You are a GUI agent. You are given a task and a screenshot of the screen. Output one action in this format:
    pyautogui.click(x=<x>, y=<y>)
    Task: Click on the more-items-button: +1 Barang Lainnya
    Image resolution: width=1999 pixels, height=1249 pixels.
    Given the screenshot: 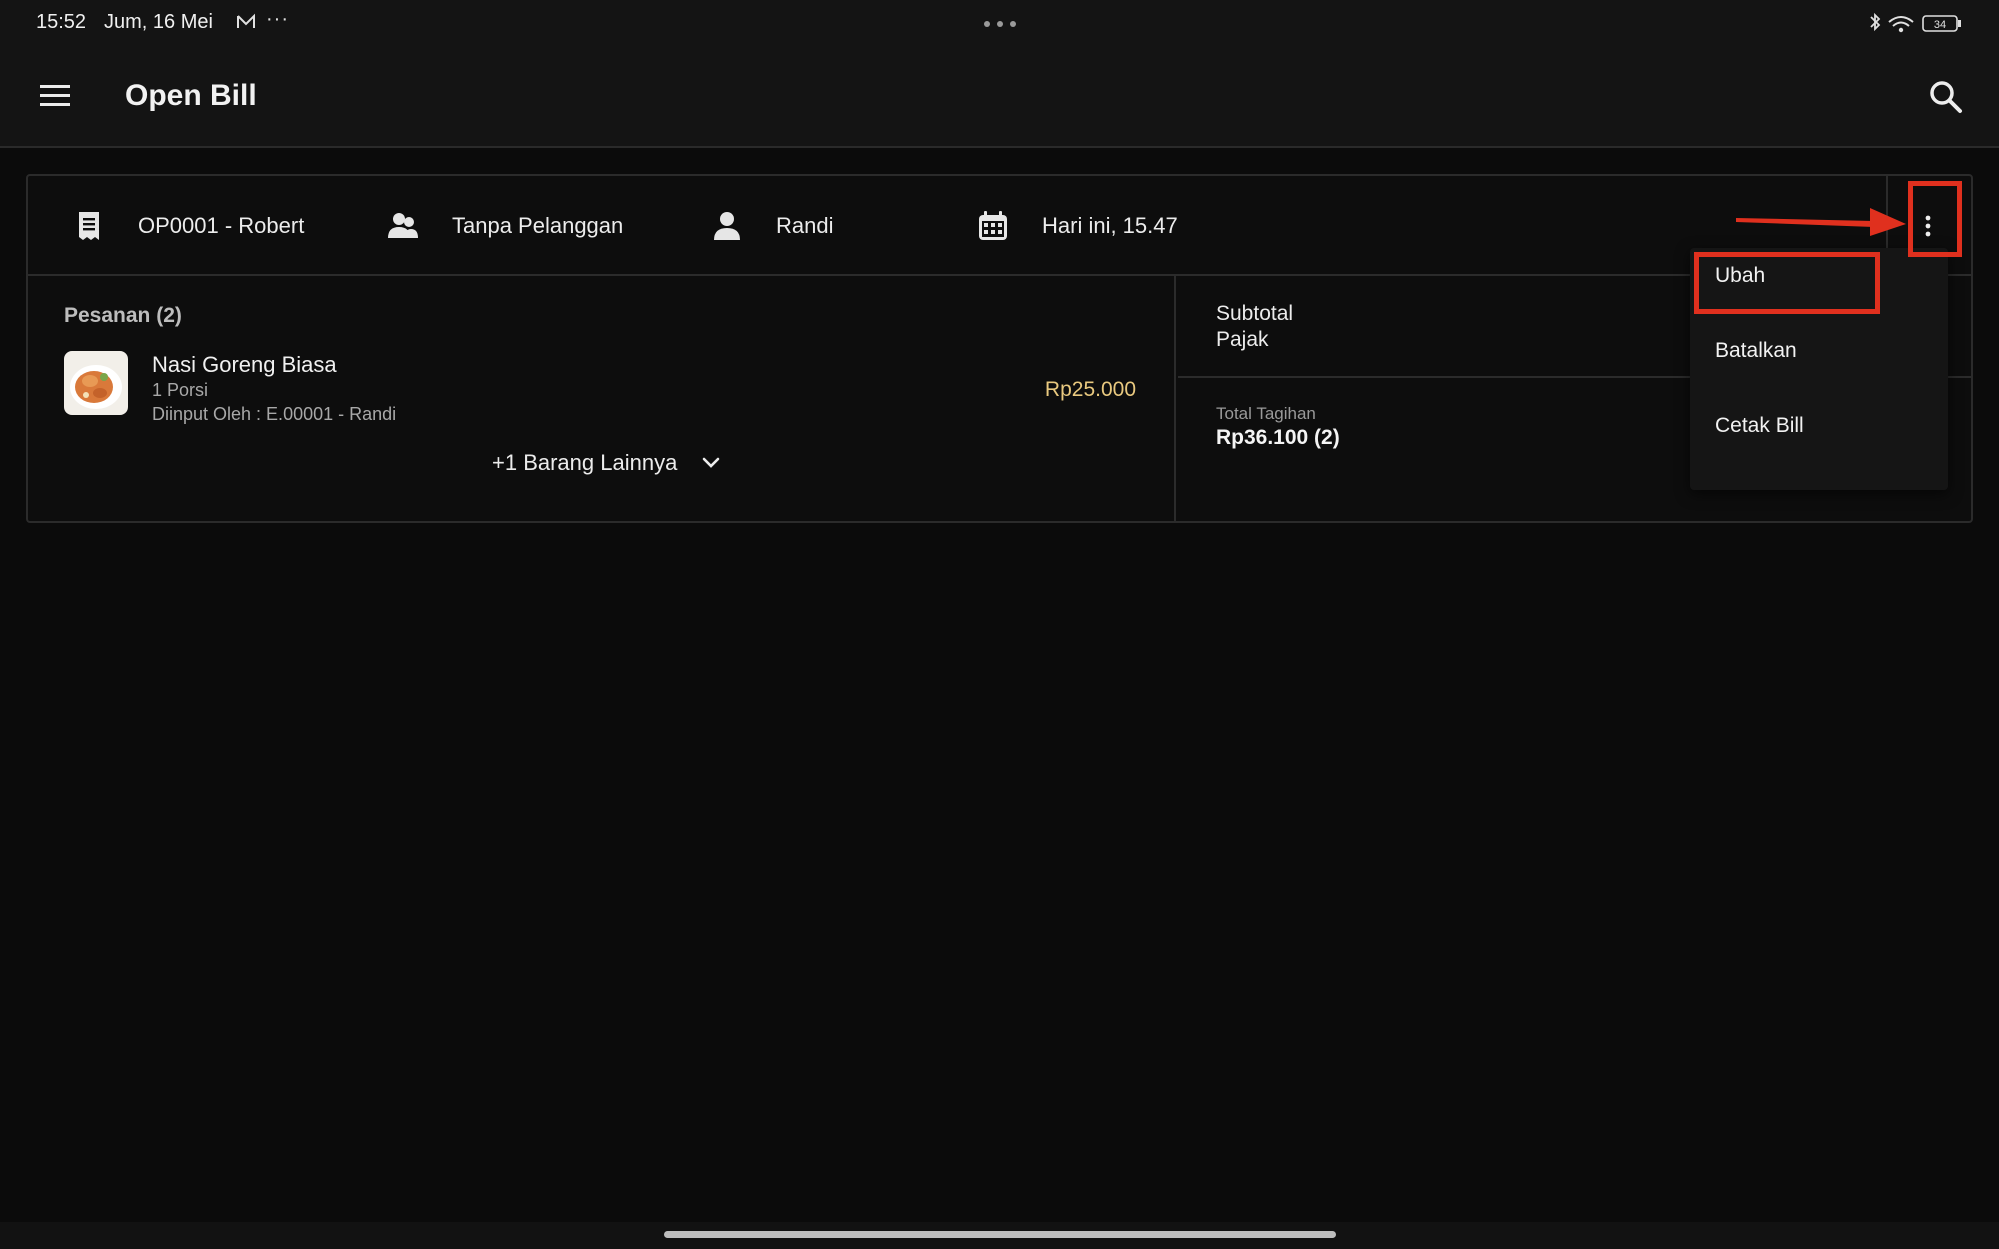 What is the action you would take?
    pyautogui.click(x=607, y=463)
    